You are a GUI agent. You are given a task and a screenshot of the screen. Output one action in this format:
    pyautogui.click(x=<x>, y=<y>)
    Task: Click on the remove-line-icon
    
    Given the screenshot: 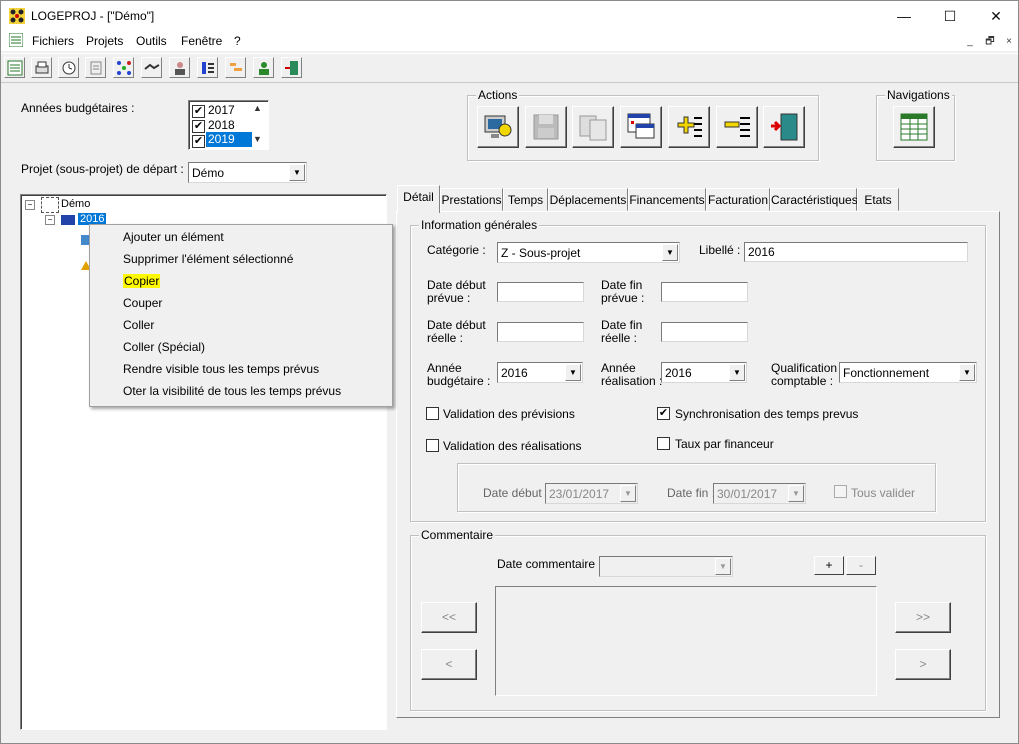 What is the action you would take?
    pyautogui.click(x=737, y=127)
    